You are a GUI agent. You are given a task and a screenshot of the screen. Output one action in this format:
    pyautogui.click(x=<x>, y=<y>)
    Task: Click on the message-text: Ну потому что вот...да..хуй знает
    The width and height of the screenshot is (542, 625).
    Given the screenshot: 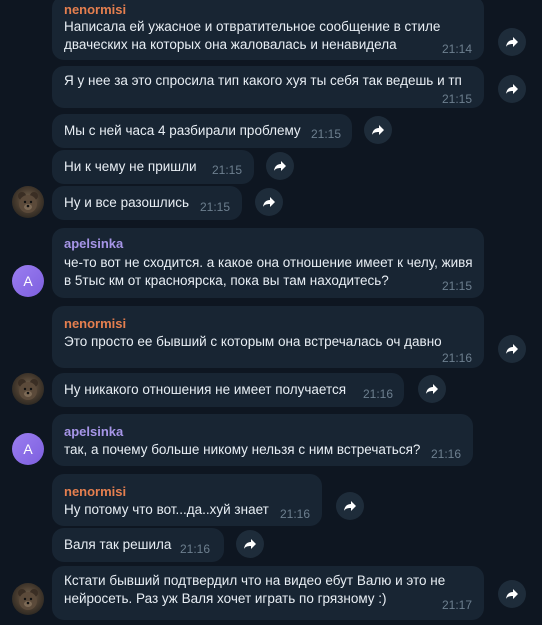 What is the action you would take?
    pyautogui.click(x=166, y=509)
    